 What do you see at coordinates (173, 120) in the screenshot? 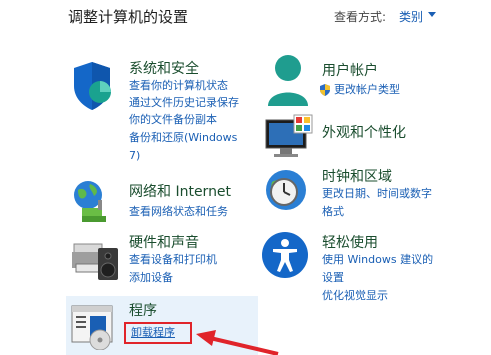
I see `link-file-history-cont: 你的文件备份副本` at bounding box center [173, 120].